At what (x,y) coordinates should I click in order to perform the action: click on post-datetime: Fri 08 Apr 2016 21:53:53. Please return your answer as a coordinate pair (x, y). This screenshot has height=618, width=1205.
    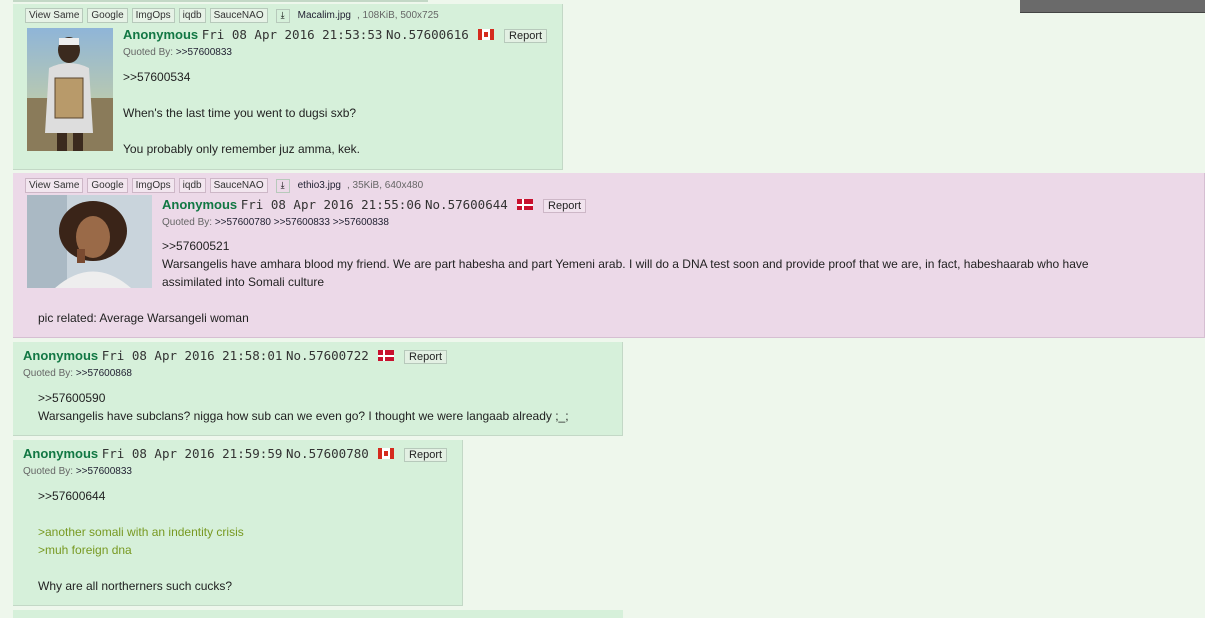
    Looking at the image, I should click on (292, 34).